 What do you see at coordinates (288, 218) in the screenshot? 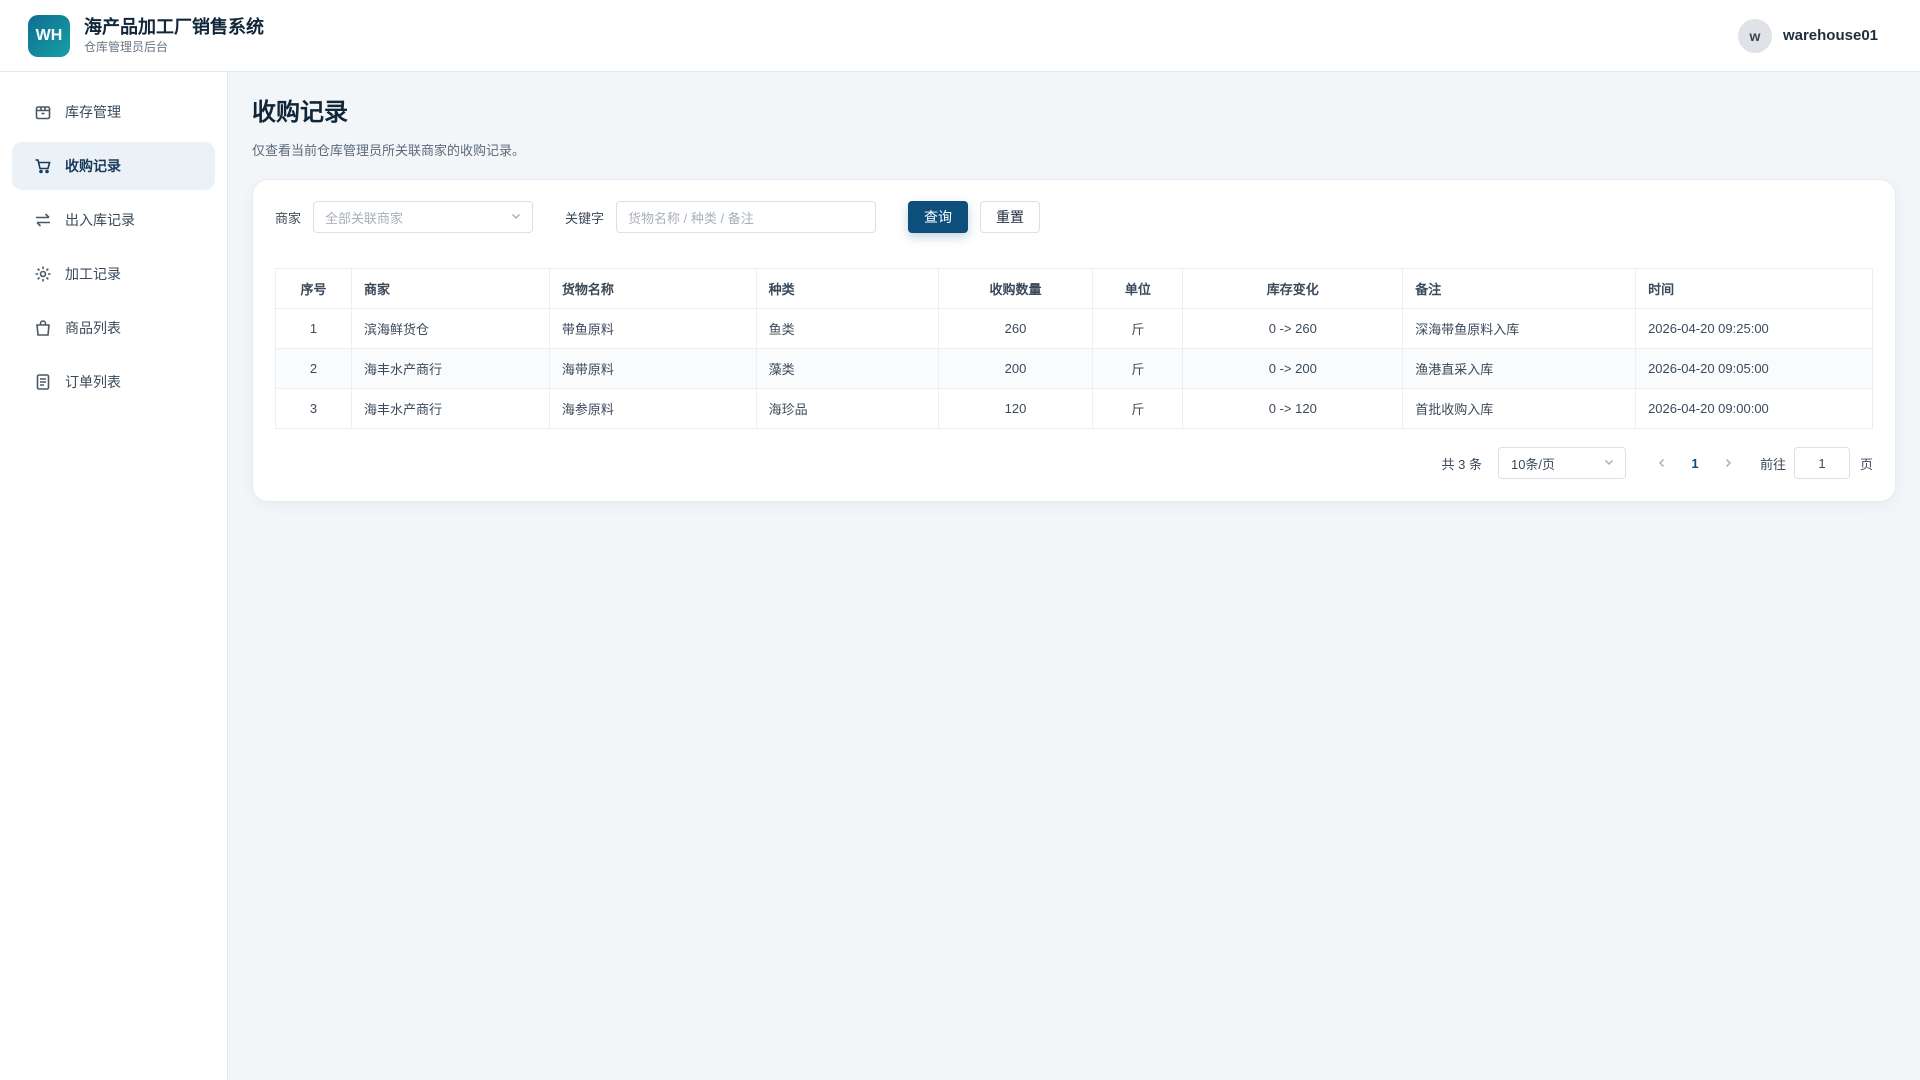
I see `merchant-label: 商家` at bounding box center [288, 218].